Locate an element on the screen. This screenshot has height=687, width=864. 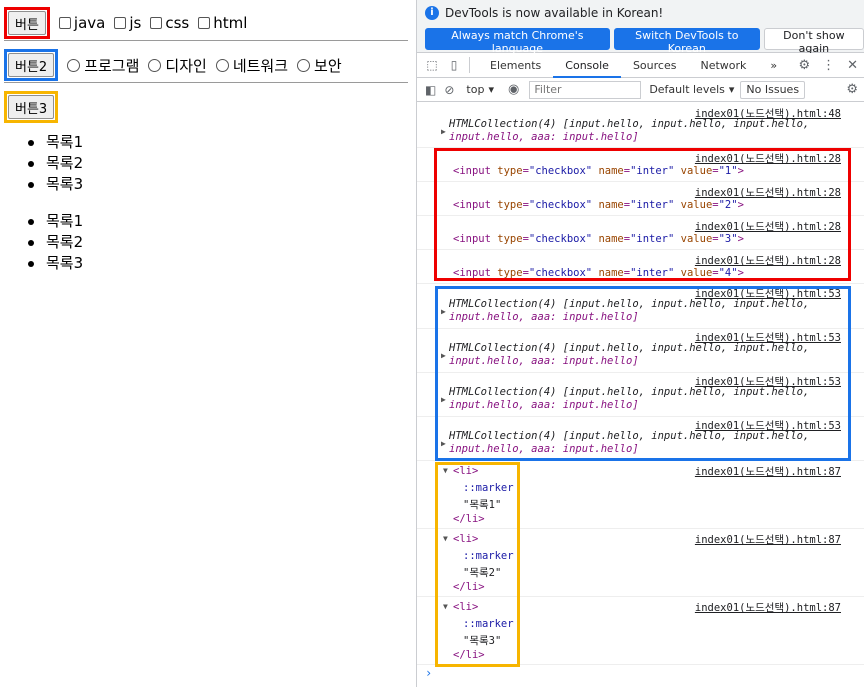
tab-elements: Elements is located at coordinates (515, 65).